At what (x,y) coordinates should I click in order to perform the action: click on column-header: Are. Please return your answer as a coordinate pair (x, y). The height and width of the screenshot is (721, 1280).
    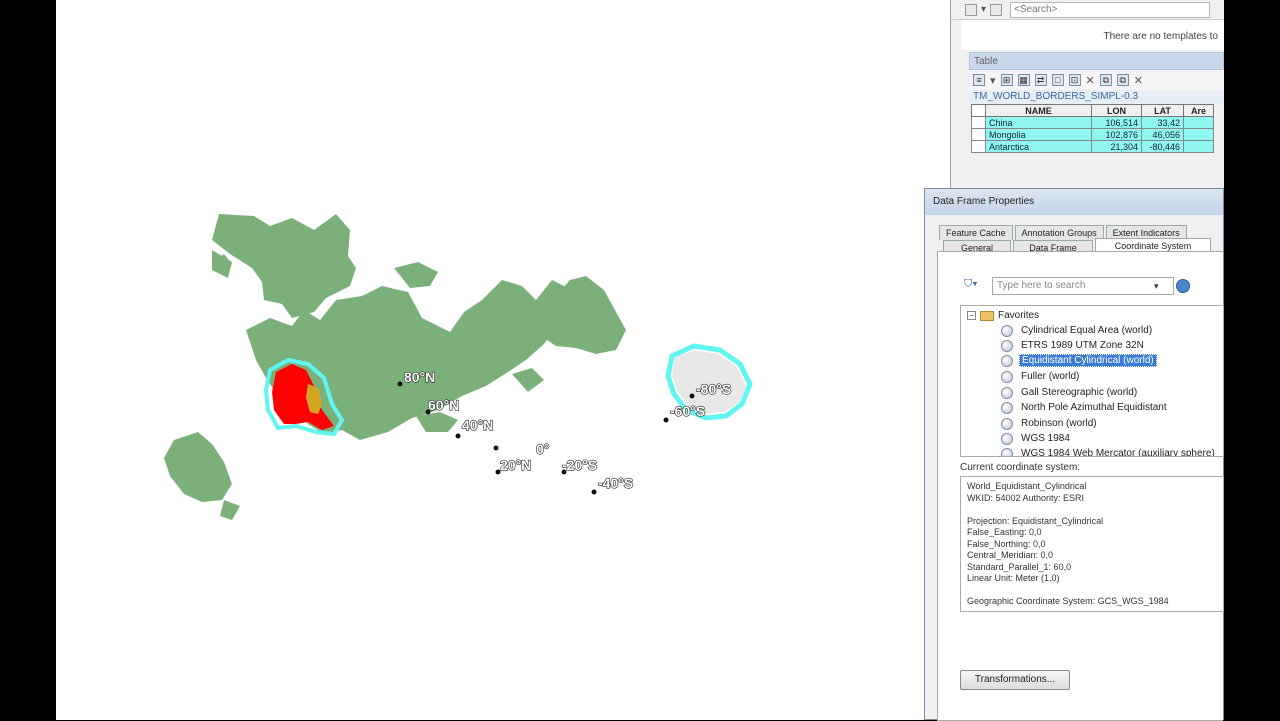
    Looking at the image, I should click on (1198, 110).